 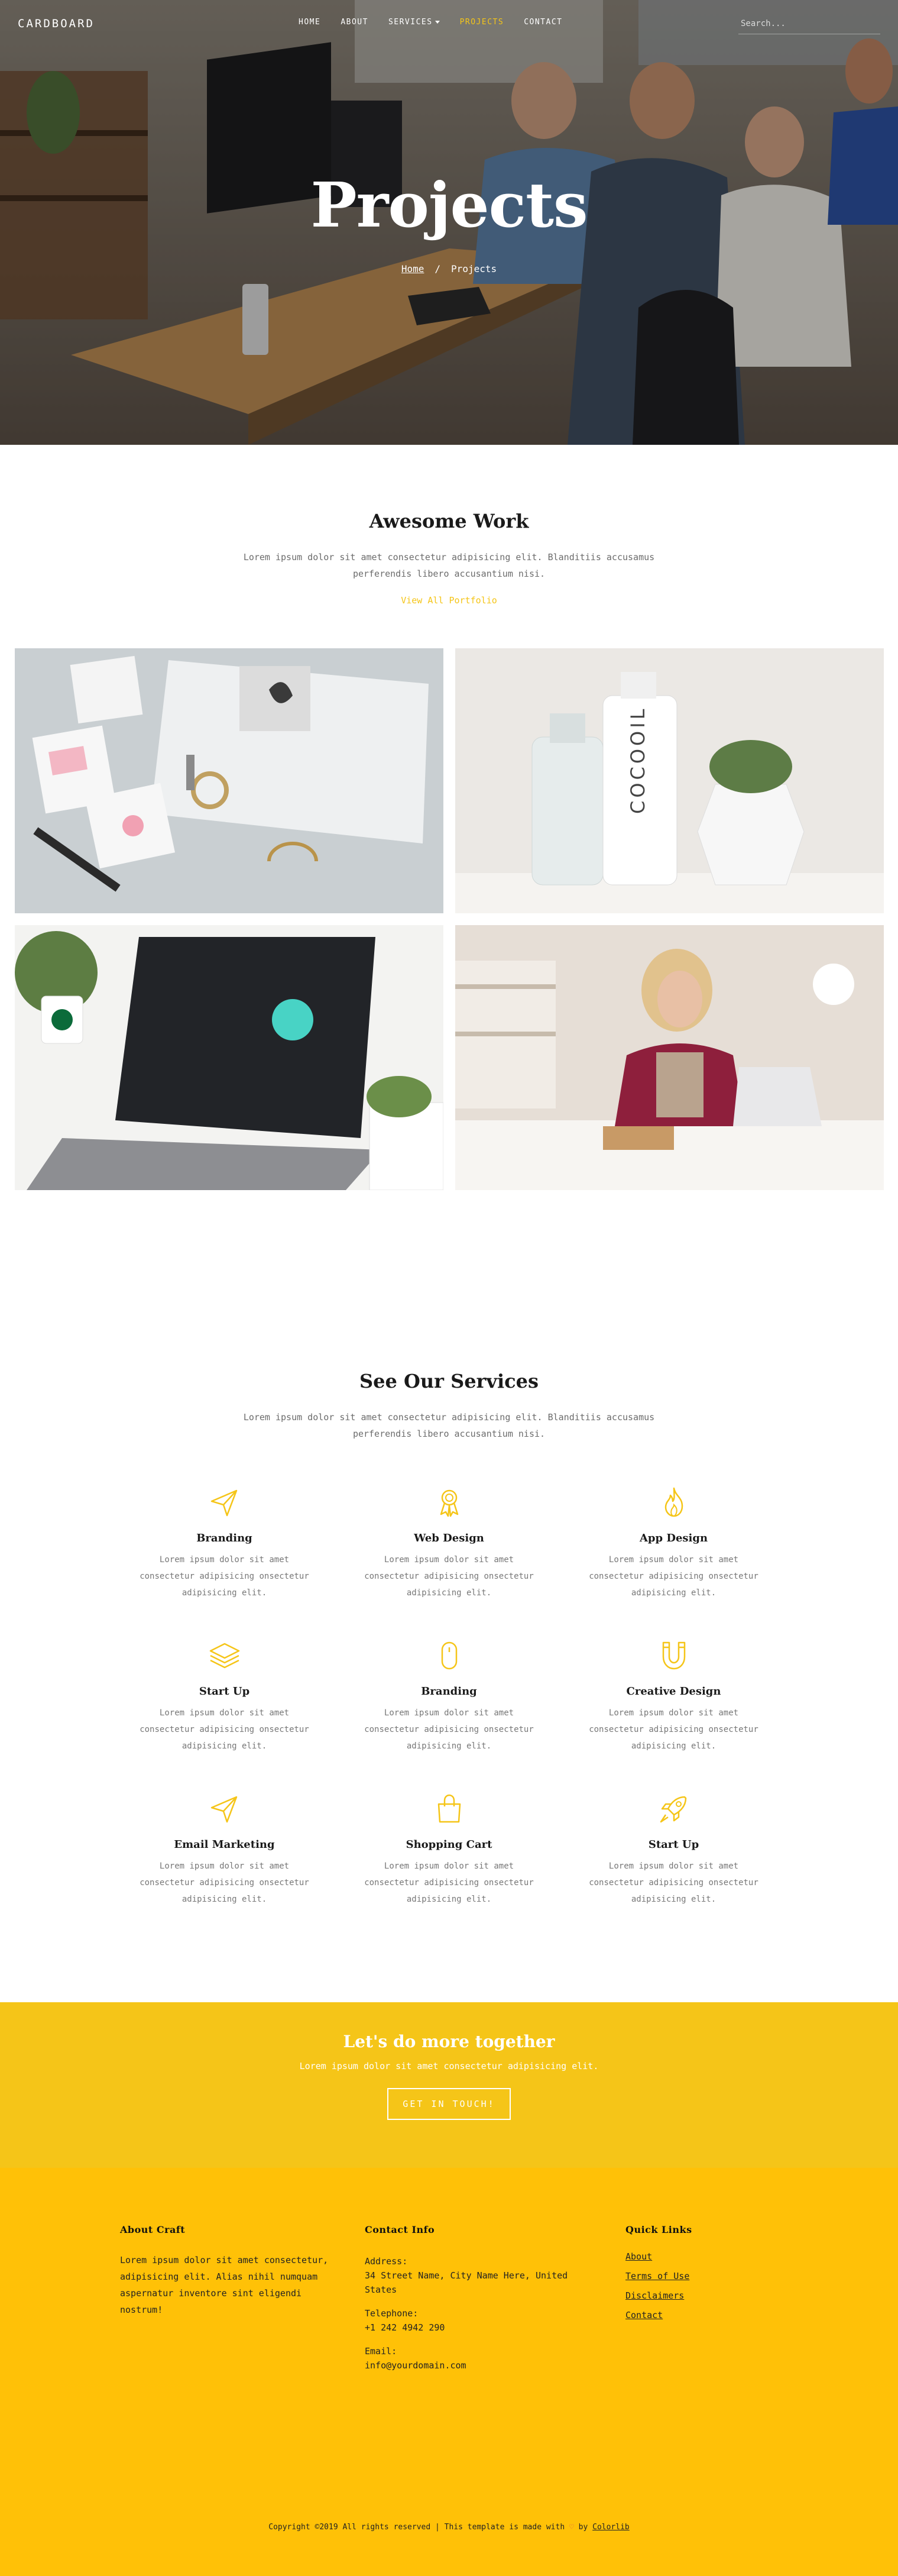 I want to click on footer-about-title: About Craft, so click(x=153, y=2229).